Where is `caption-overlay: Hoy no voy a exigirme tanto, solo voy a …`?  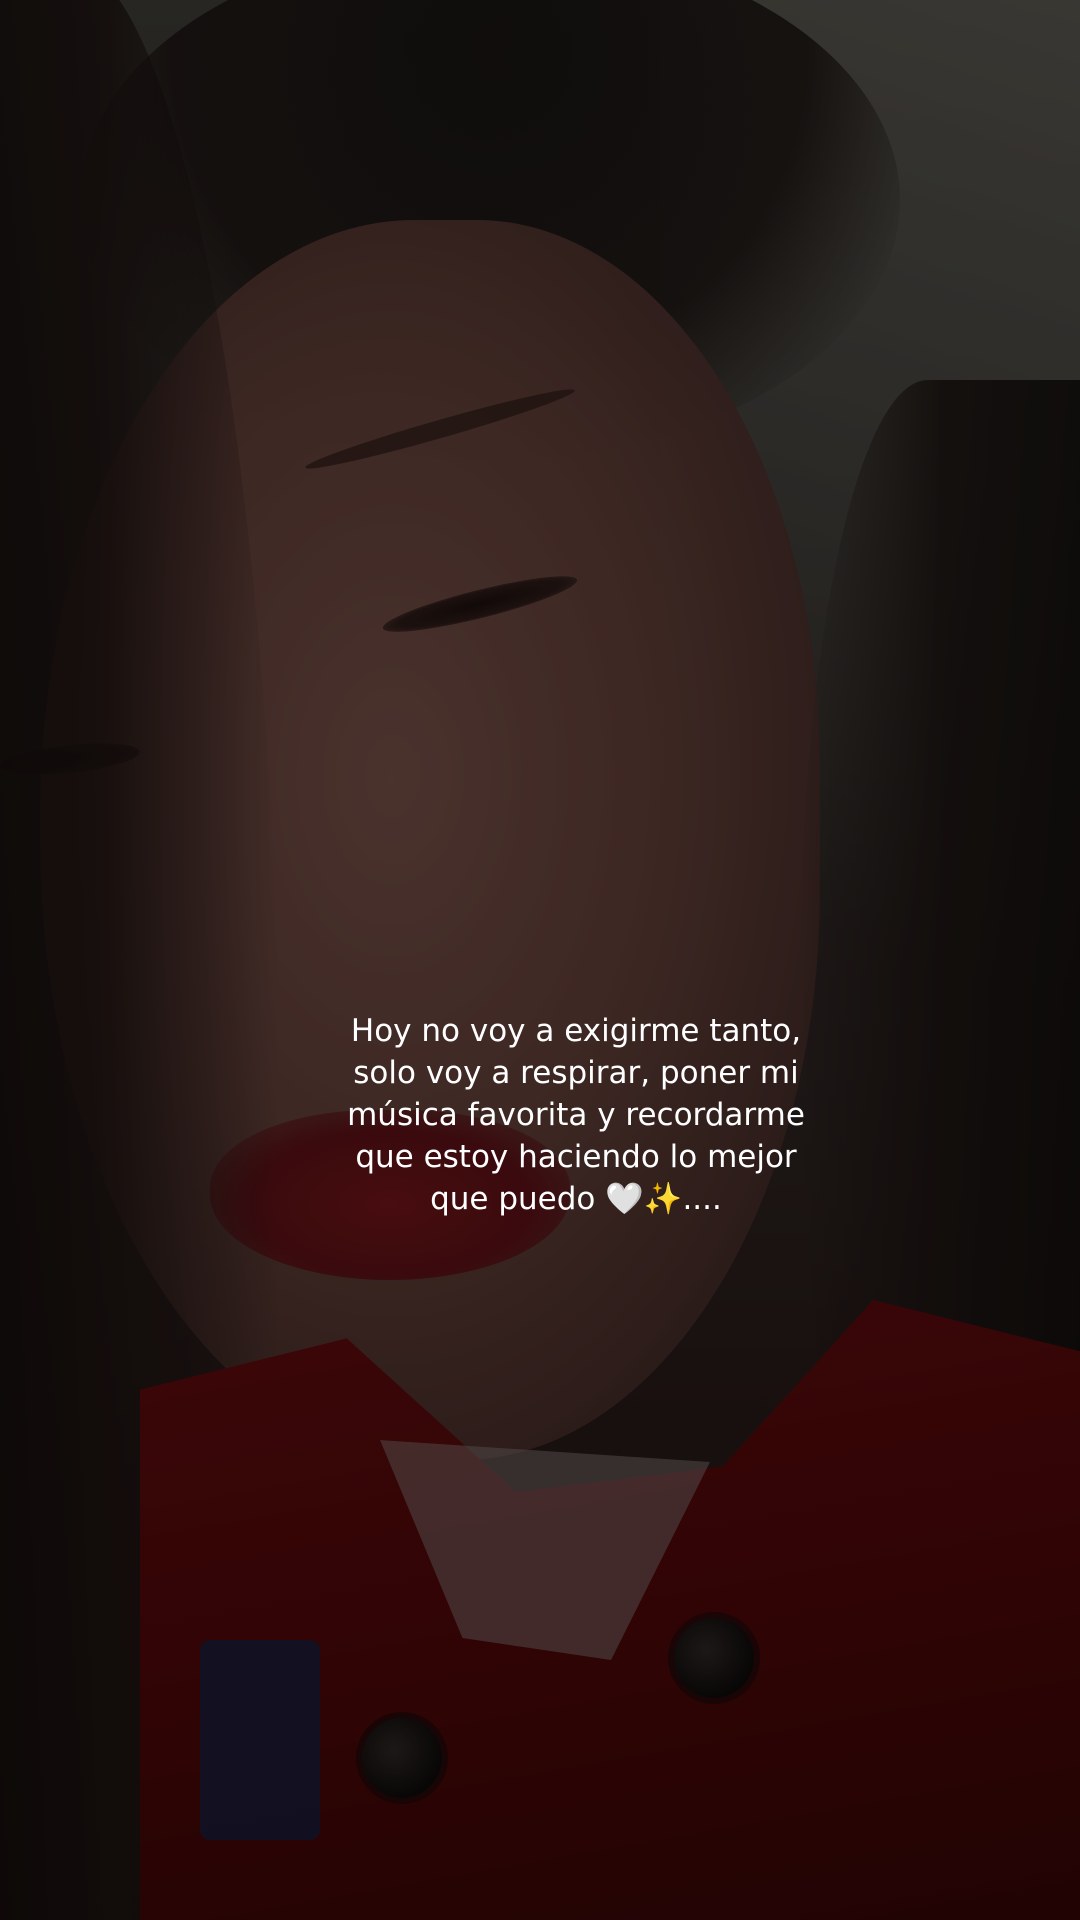
caption-overlay: Hoy no voy a exigirme tanto, solo voy a … is located at coordinates (540, 1115).